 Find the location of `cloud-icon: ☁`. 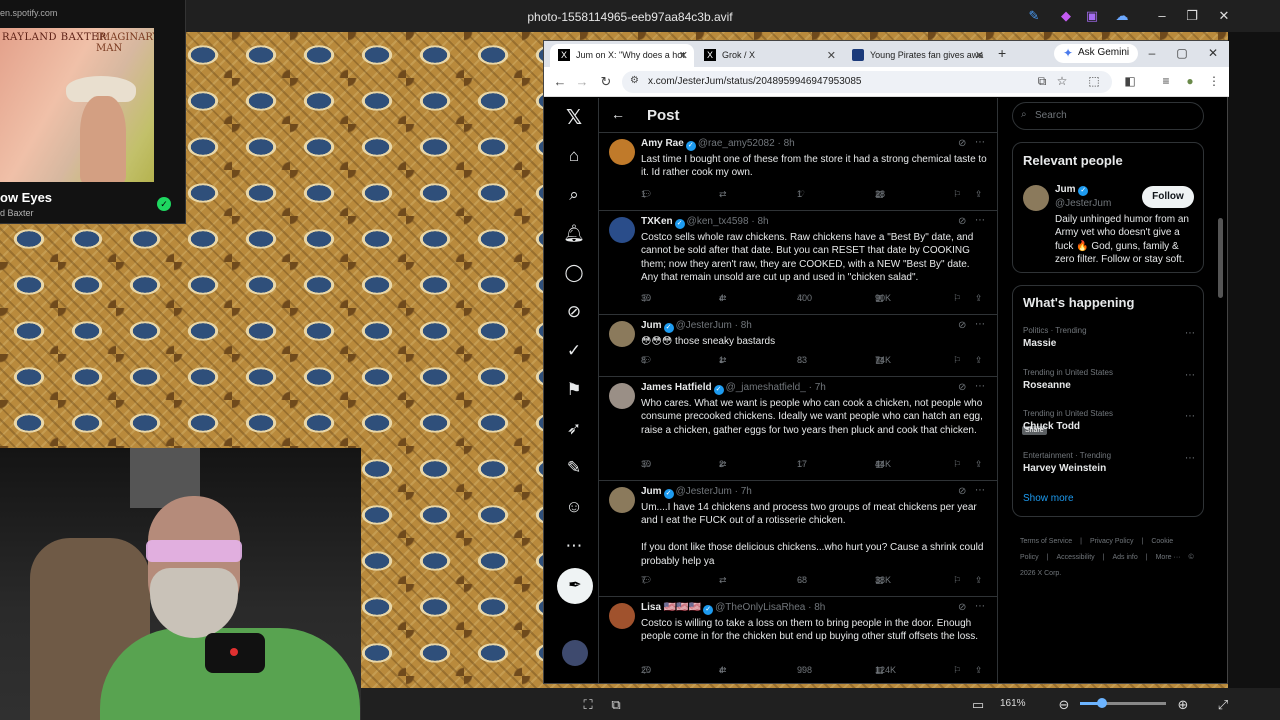

cloud-icon: ☁ is located at coordinates (1122, 16).